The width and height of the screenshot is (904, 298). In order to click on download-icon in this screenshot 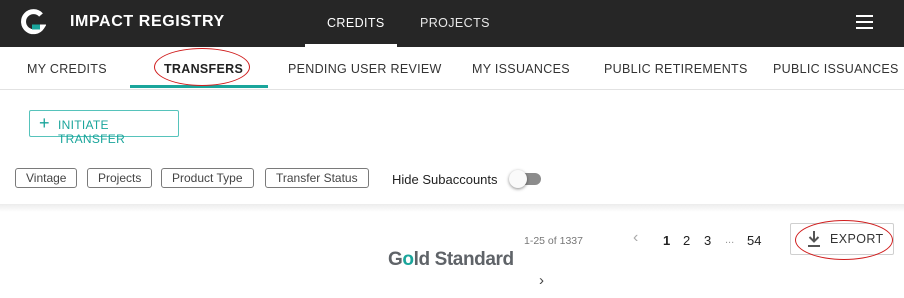, I will do `click(814, 239)`.